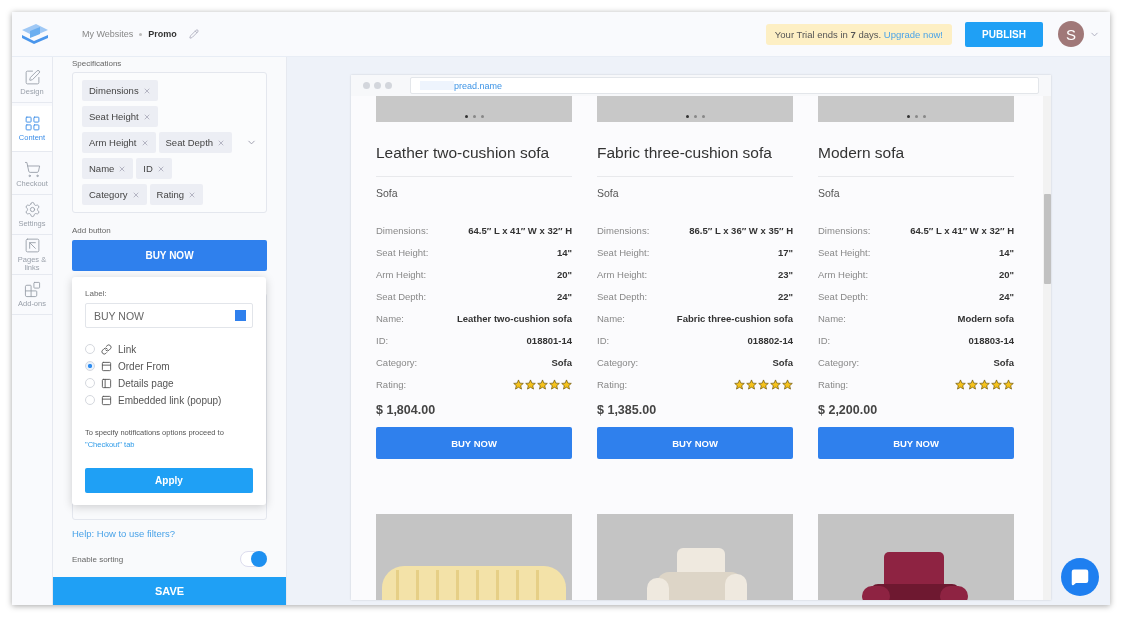  What do you see at coordinates (92, 230) in the screenshot?
I see `section-label: Add button` at bounding box center [92, 230].